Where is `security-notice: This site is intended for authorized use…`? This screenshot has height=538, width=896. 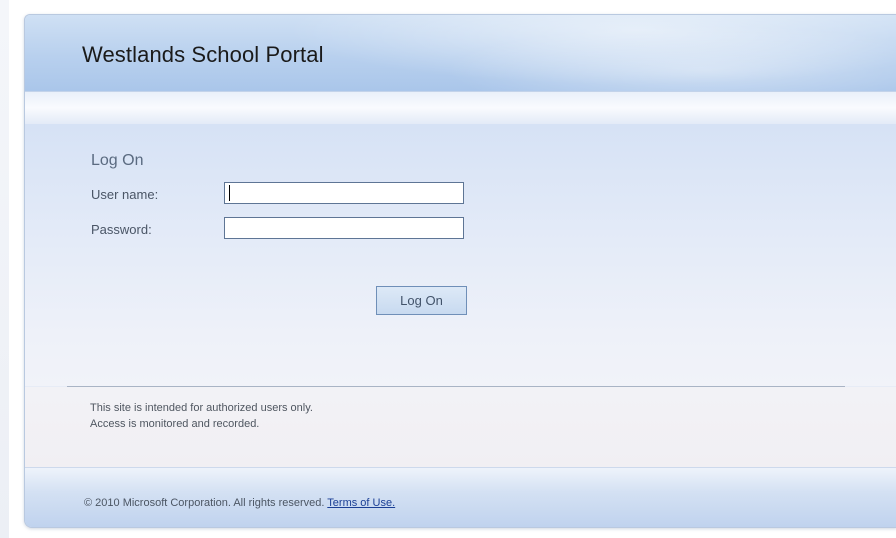 security-notice: This site is intended for authorized use… is located at coordinates (460, 427).